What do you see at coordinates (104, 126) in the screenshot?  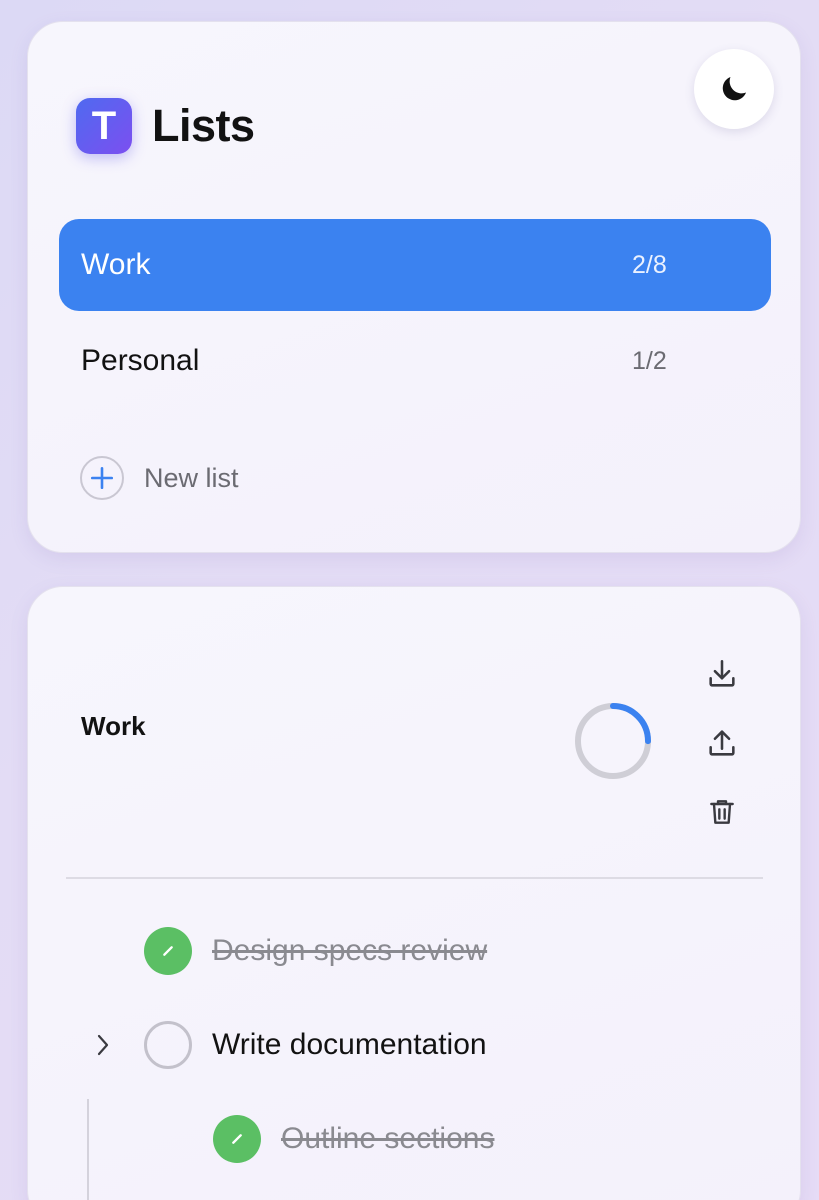 I see `app-logo: T` at bounding box center [104, 126].